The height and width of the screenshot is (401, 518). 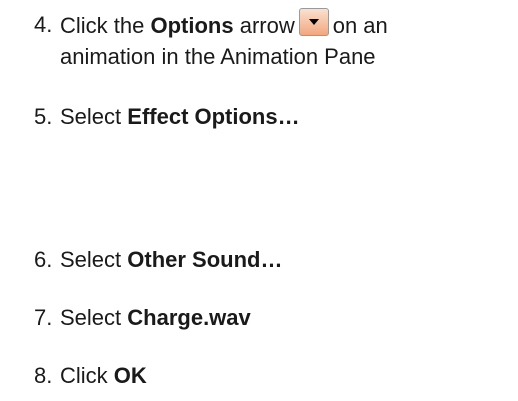 I want to click on step-number: 8., so click(x=43, y=375).